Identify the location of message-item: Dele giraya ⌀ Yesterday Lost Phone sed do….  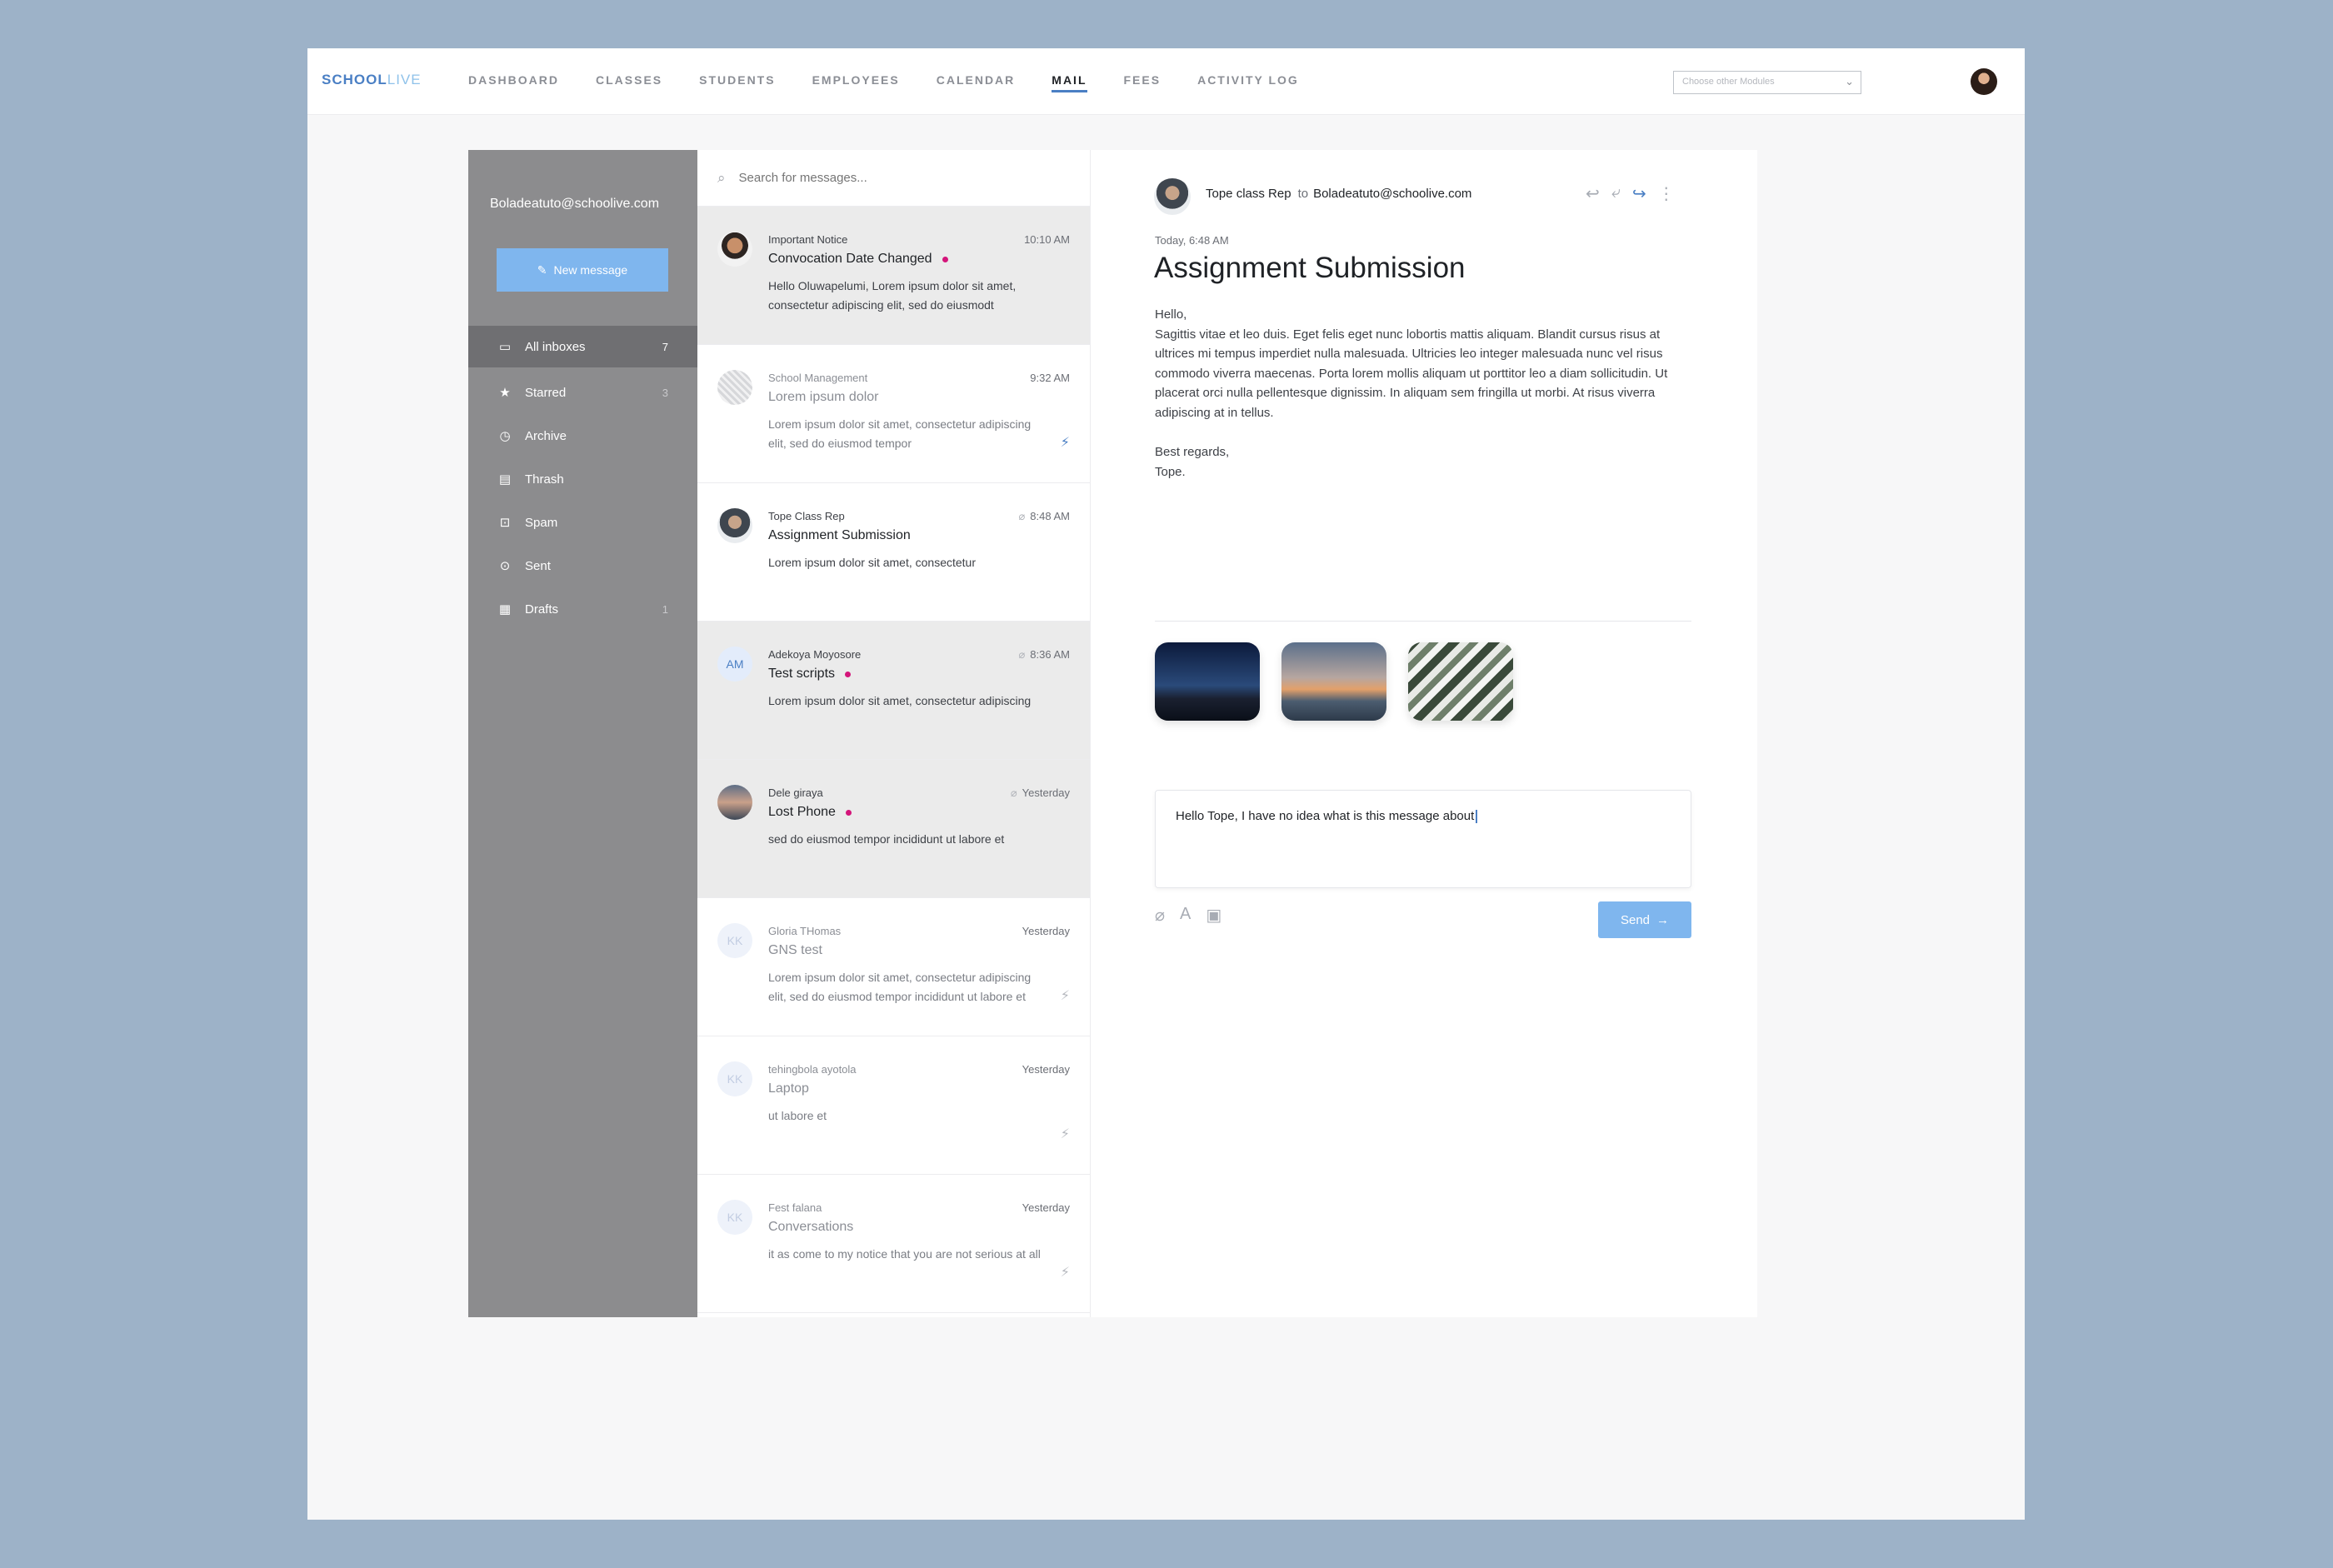
(894, 829).